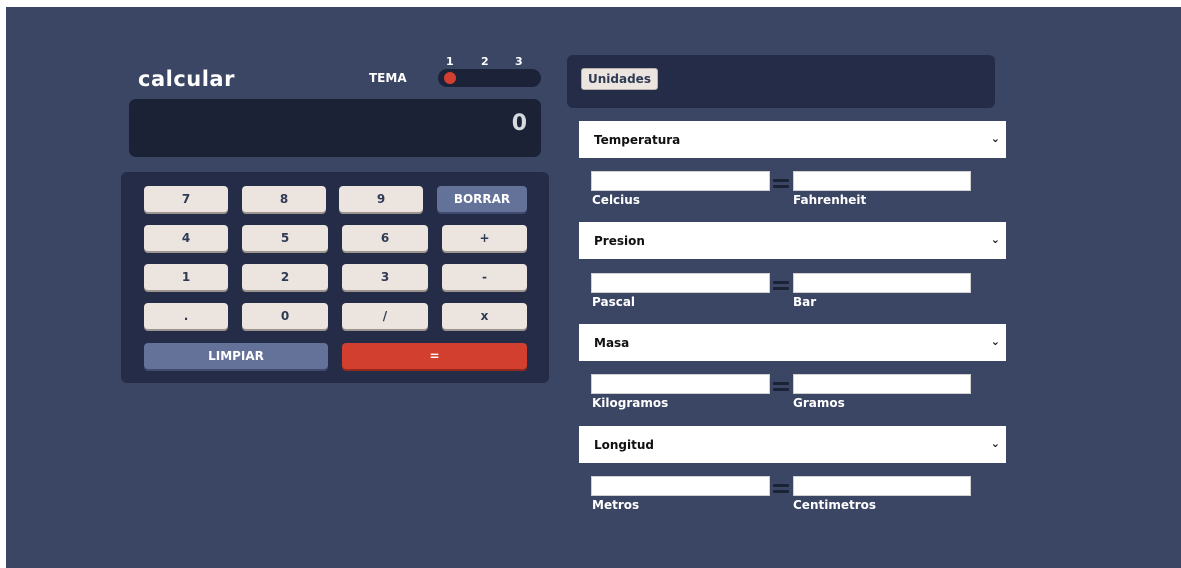 Image resolution: width=1181 pixels, height=568 pixels. What do you see at coordinates (489, 78) in the screenshot?
I see `theme-toggle` at bounding box center [489, 78].